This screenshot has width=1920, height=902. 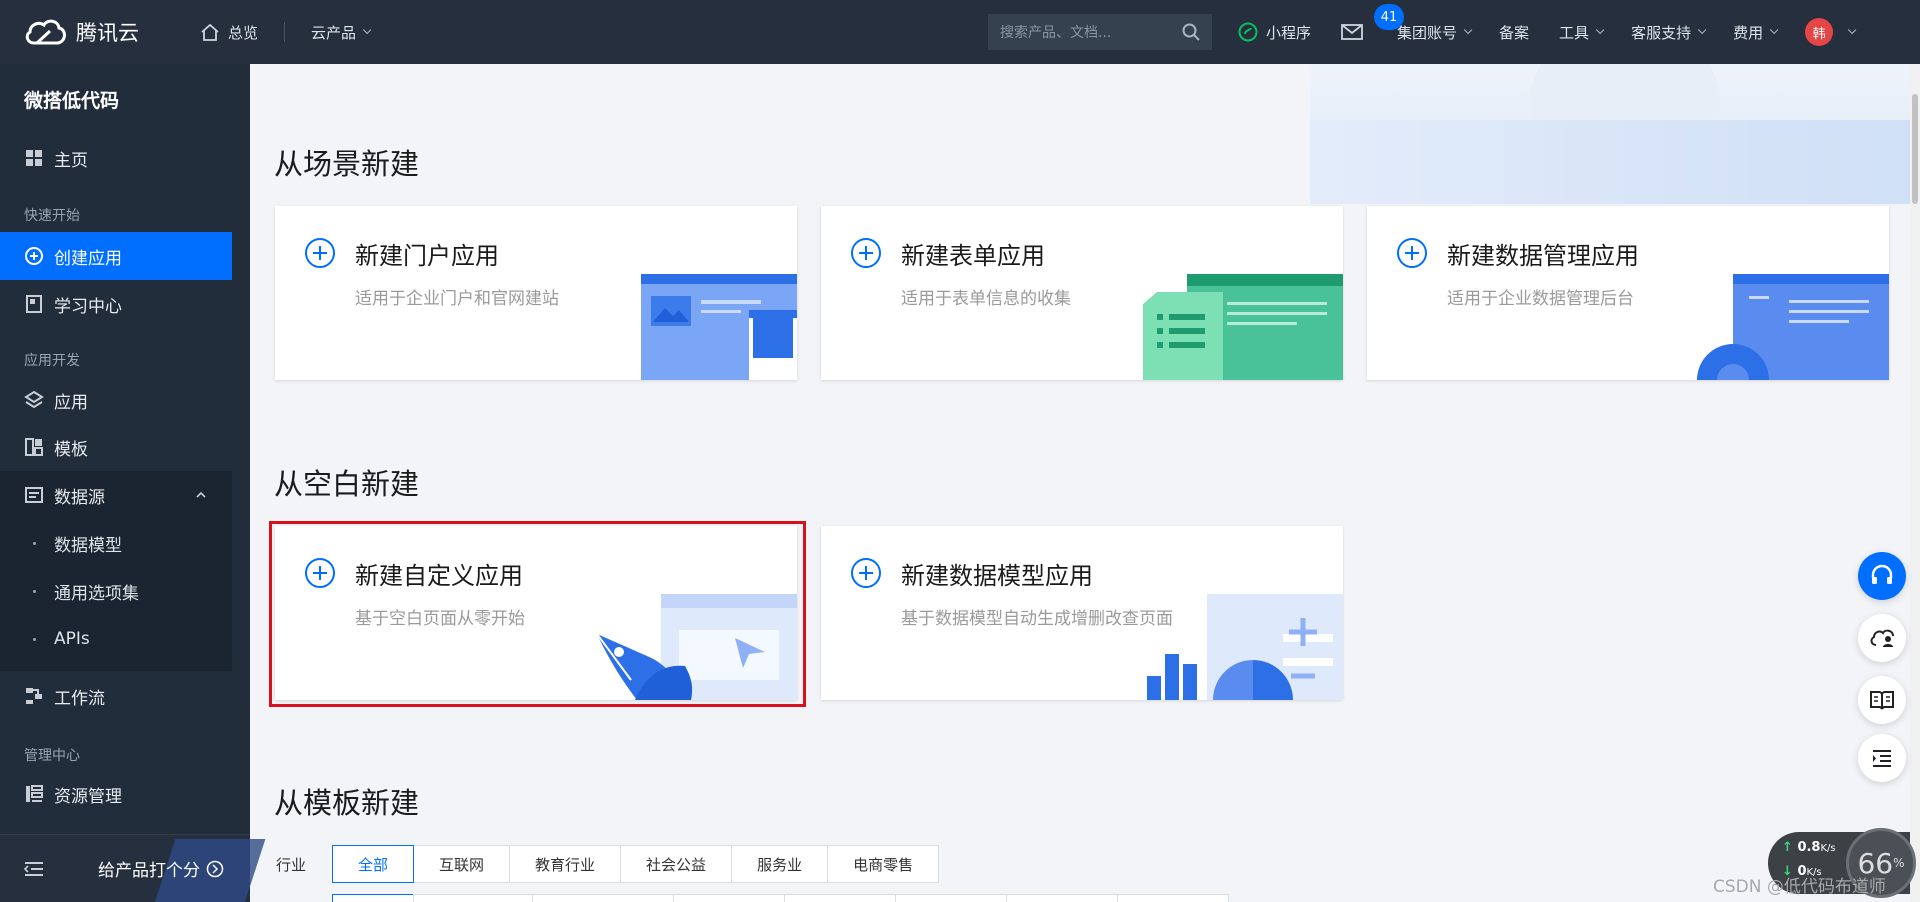 What do you see at coordinates (1828, 848) in the screenshot?
I see `speed-unit: K/s` at bounding box center [1828, 848].